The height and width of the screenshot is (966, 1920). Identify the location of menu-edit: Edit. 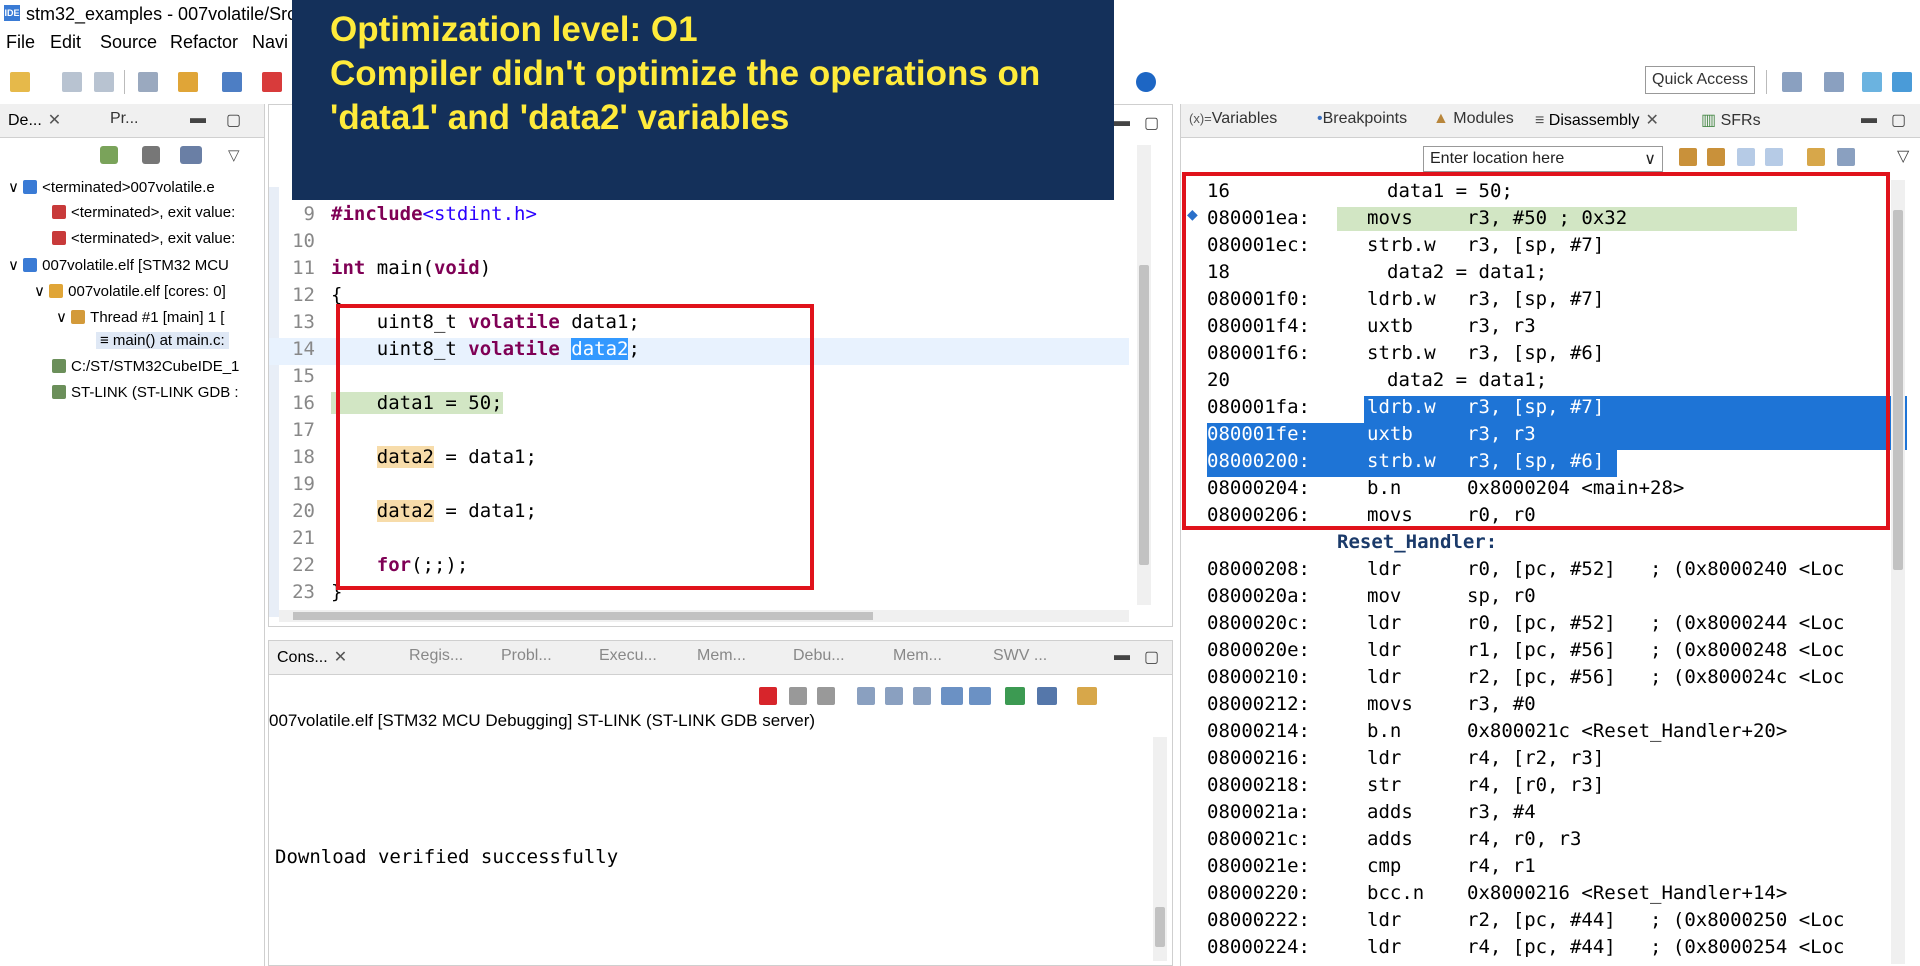
(65, 42).